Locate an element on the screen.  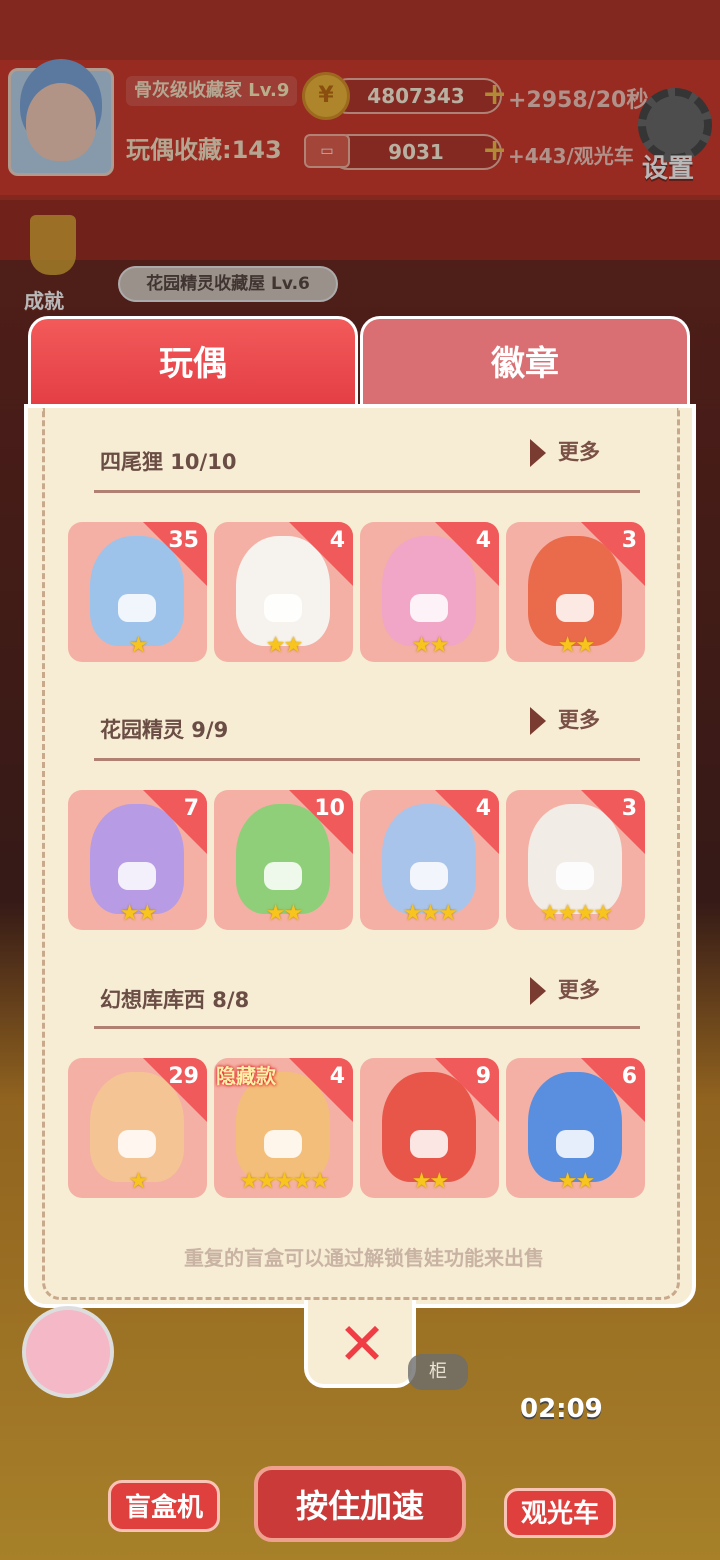
bus-timer: 02:09 is located at coordinates (561, 1409).